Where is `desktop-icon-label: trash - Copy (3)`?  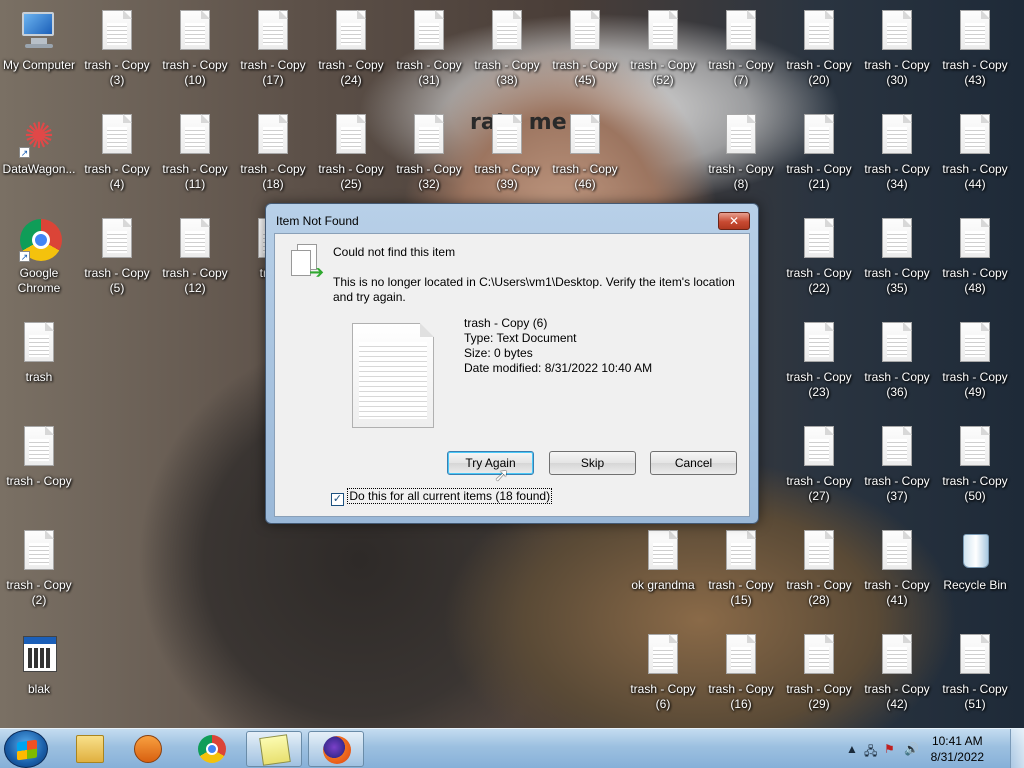 desktop-icon-label: trash - Copy (3) is located at coordinates (117, 72).